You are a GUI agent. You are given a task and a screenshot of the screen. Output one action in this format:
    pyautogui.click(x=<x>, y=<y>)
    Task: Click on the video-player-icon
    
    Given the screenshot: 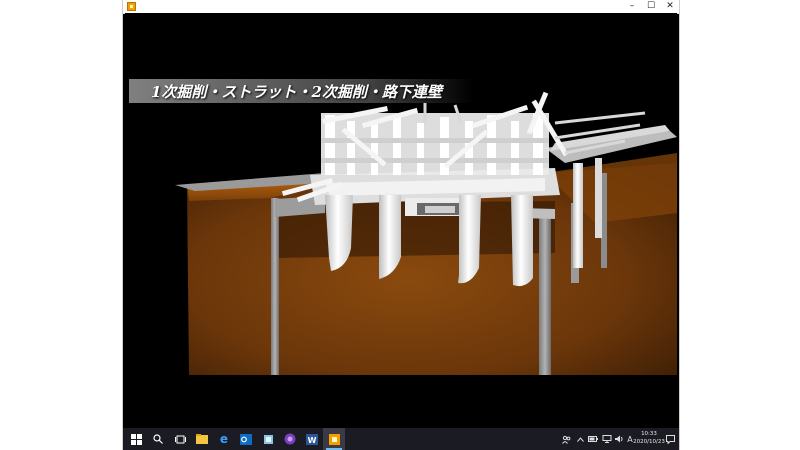 What is the action you would take?
    pyautogui.click(x=334, y=439)
    